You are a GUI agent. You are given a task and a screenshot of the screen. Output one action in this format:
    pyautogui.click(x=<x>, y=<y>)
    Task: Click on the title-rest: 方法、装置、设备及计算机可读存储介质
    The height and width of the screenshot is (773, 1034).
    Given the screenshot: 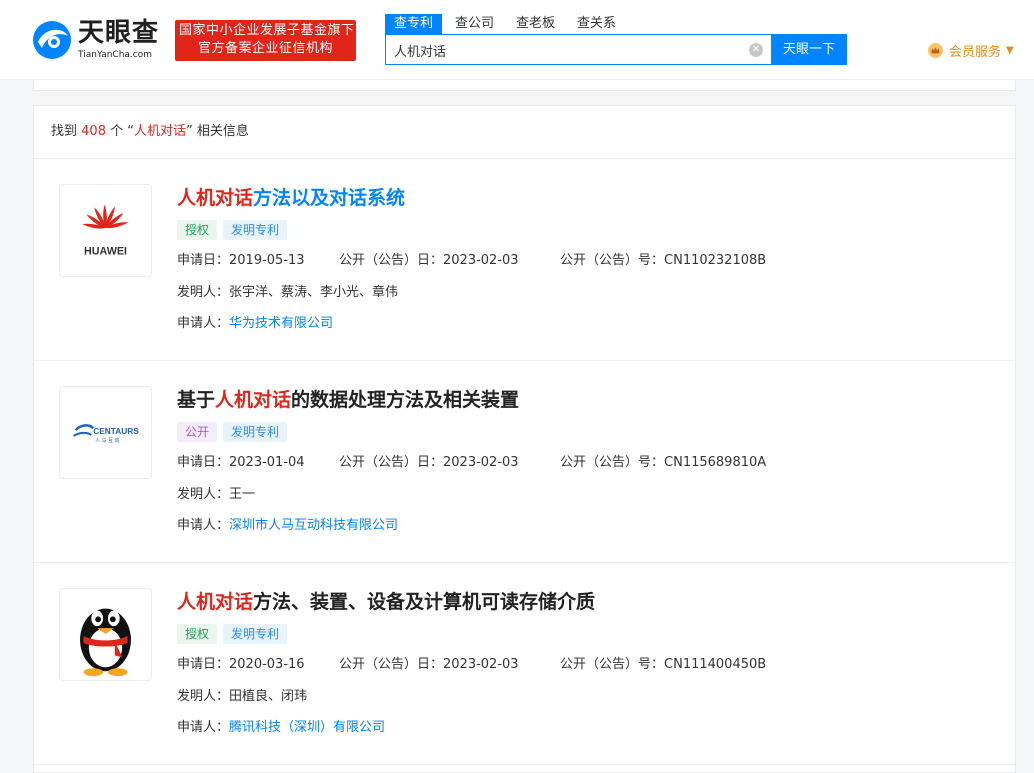 What is the action you would take?
    pyautogui.click(x=424, y=602)
    